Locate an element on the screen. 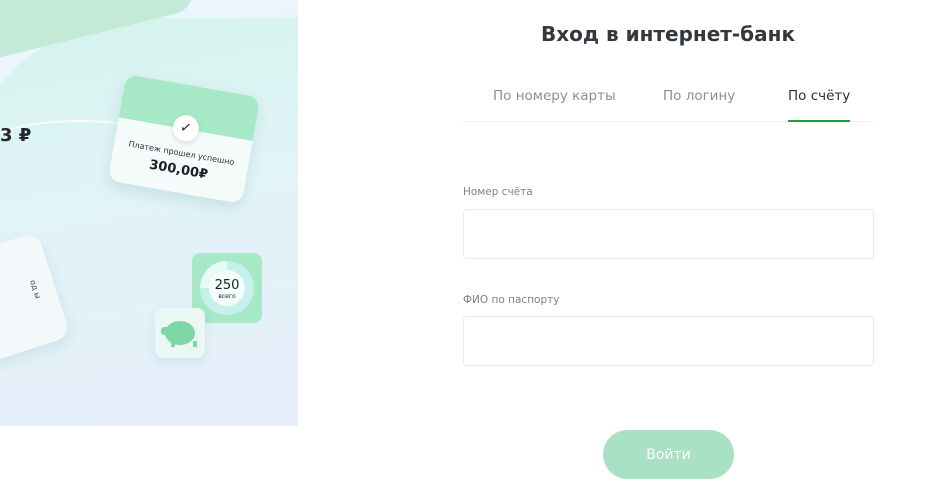  payment-success-card: ✓ Платеж прошел успешно 300,00₽ is located at coordinates (184, 139).